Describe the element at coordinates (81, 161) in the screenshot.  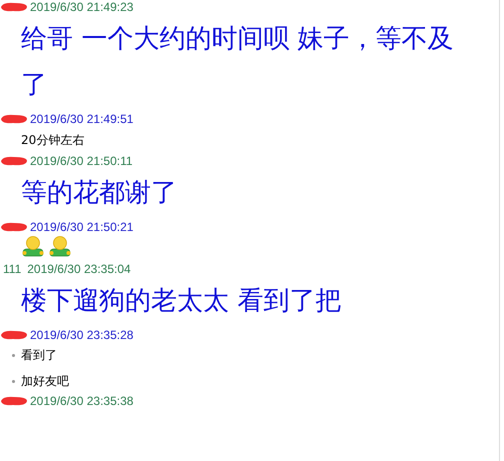
I see `timestamp: 2019/6/30 21:50:11` at that location.